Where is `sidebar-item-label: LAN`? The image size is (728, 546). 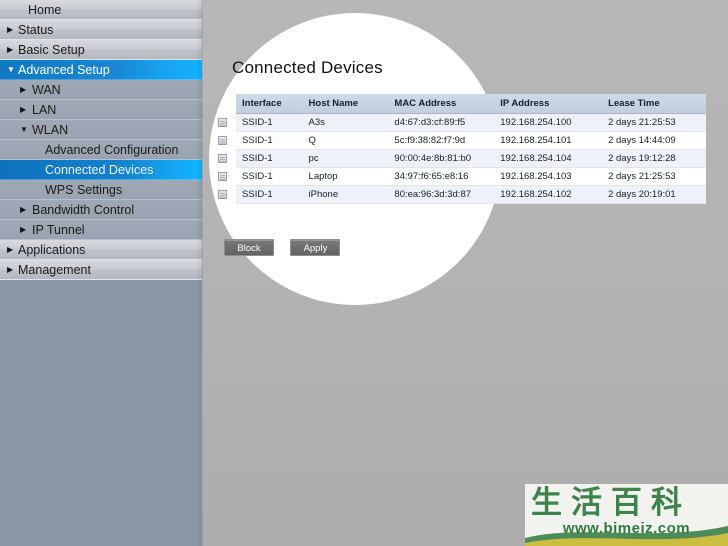
sidebar-item-label: LAN is located at coordinates (44, 110).